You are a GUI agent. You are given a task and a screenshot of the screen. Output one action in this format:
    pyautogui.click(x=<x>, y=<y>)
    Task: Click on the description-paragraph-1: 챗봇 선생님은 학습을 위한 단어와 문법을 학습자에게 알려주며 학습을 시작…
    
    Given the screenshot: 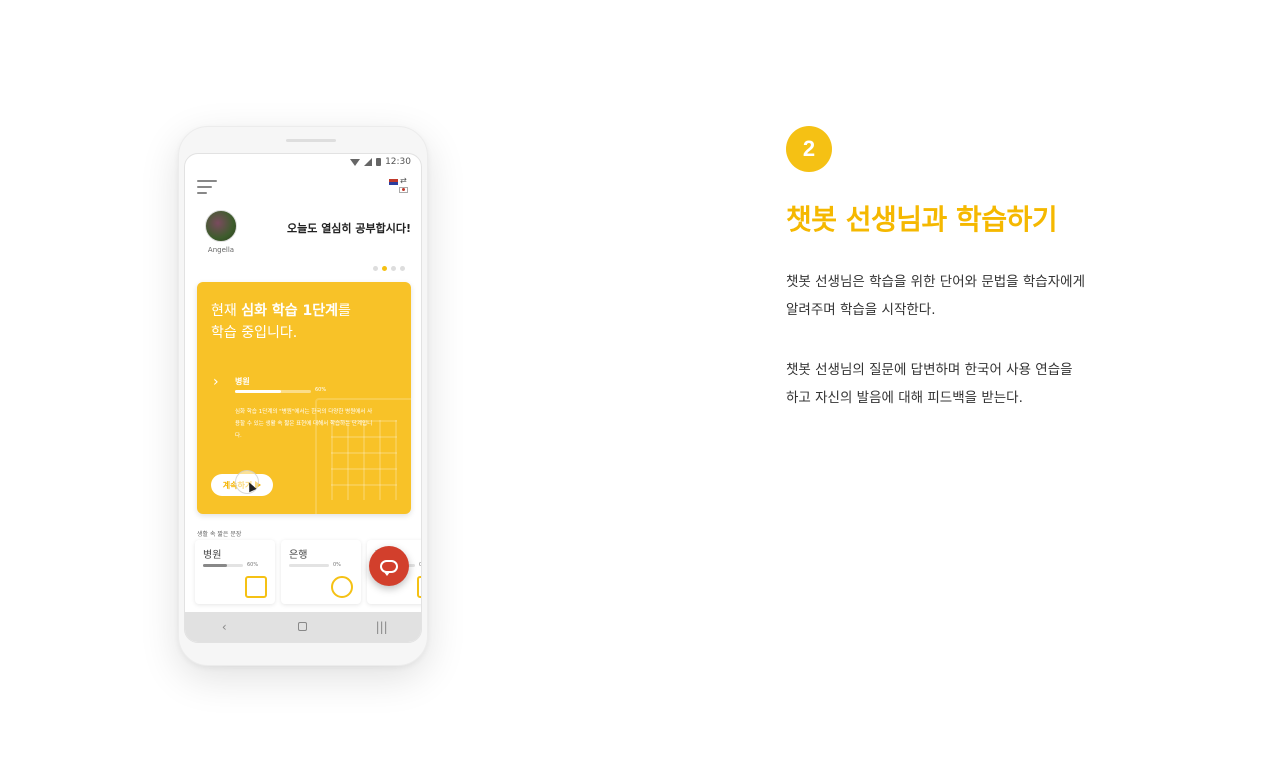 What is the action you would take?
    pyautogui.click(x=966, y=296)
    